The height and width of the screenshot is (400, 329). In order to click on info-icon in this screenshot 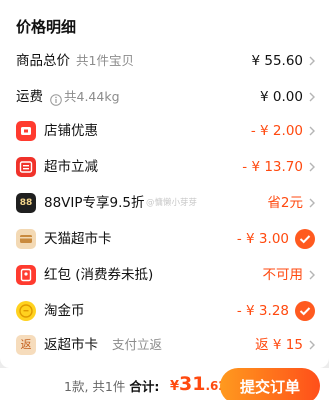, I will do `click(56, 98)`.